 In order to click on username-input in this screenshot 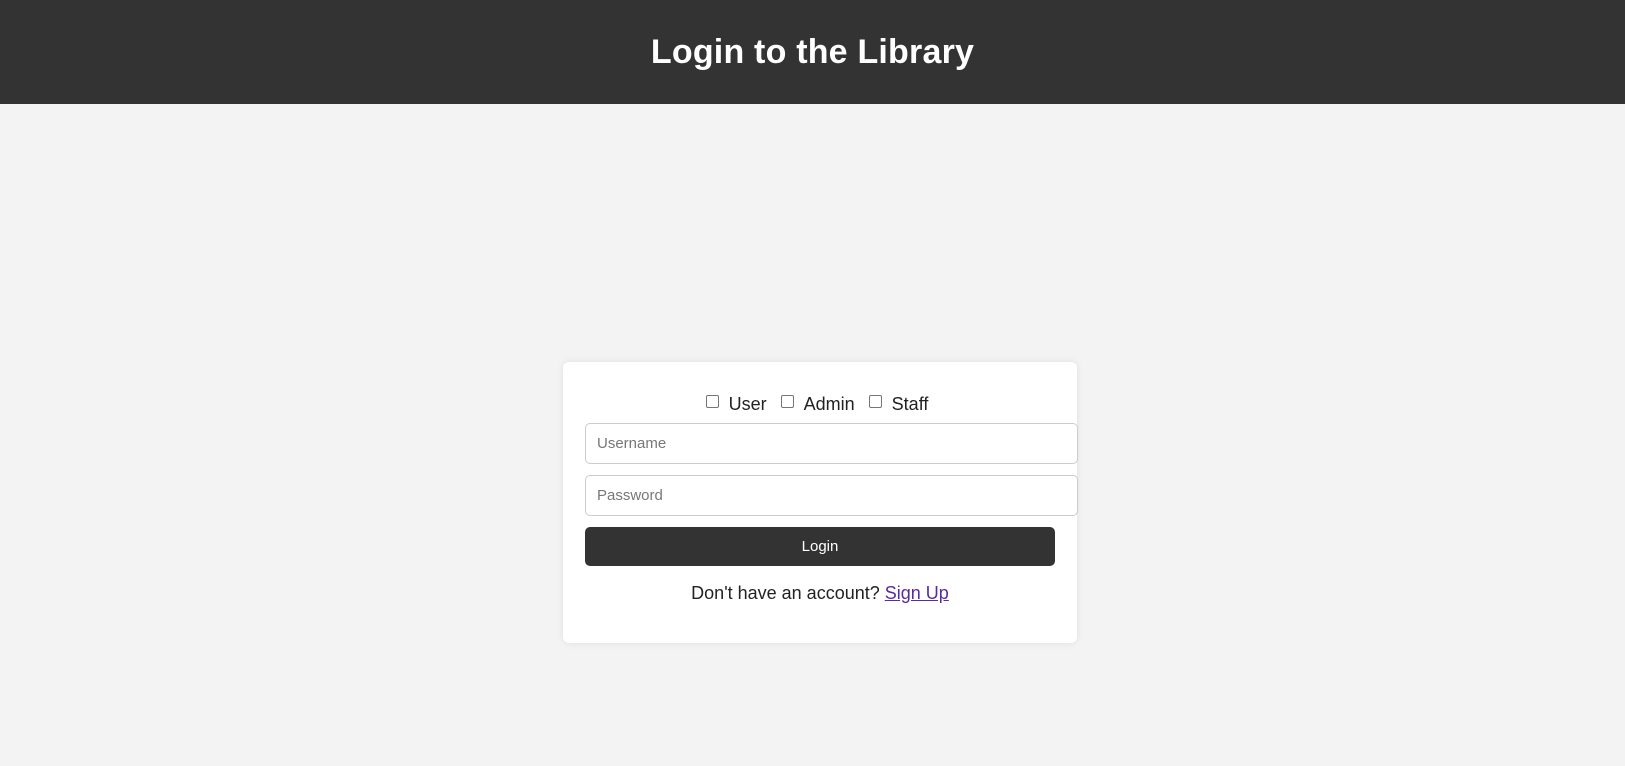, I will do `click(831, 443)`.